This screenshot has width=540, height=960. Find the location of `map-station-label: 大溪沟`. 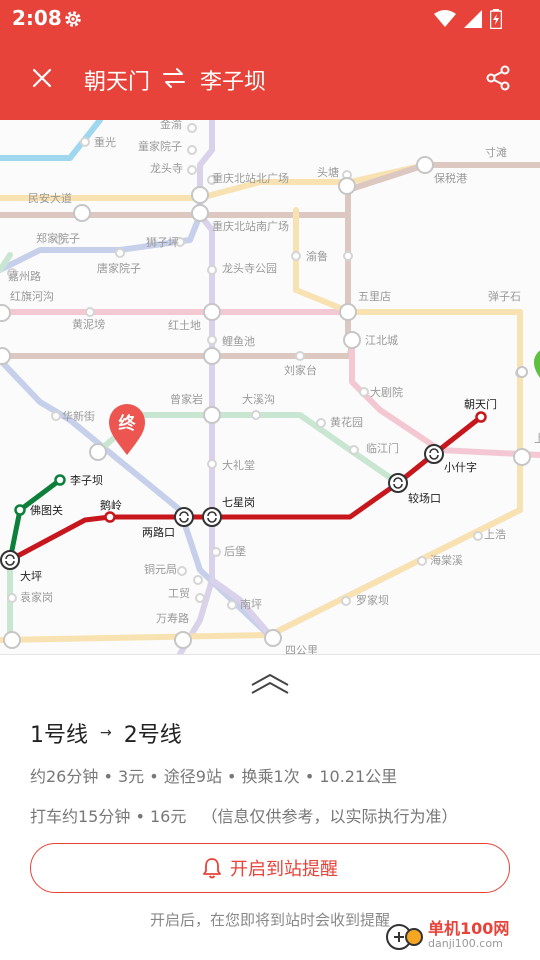

map-station-label: 大溪沟 is located at coordinates (258, 399).